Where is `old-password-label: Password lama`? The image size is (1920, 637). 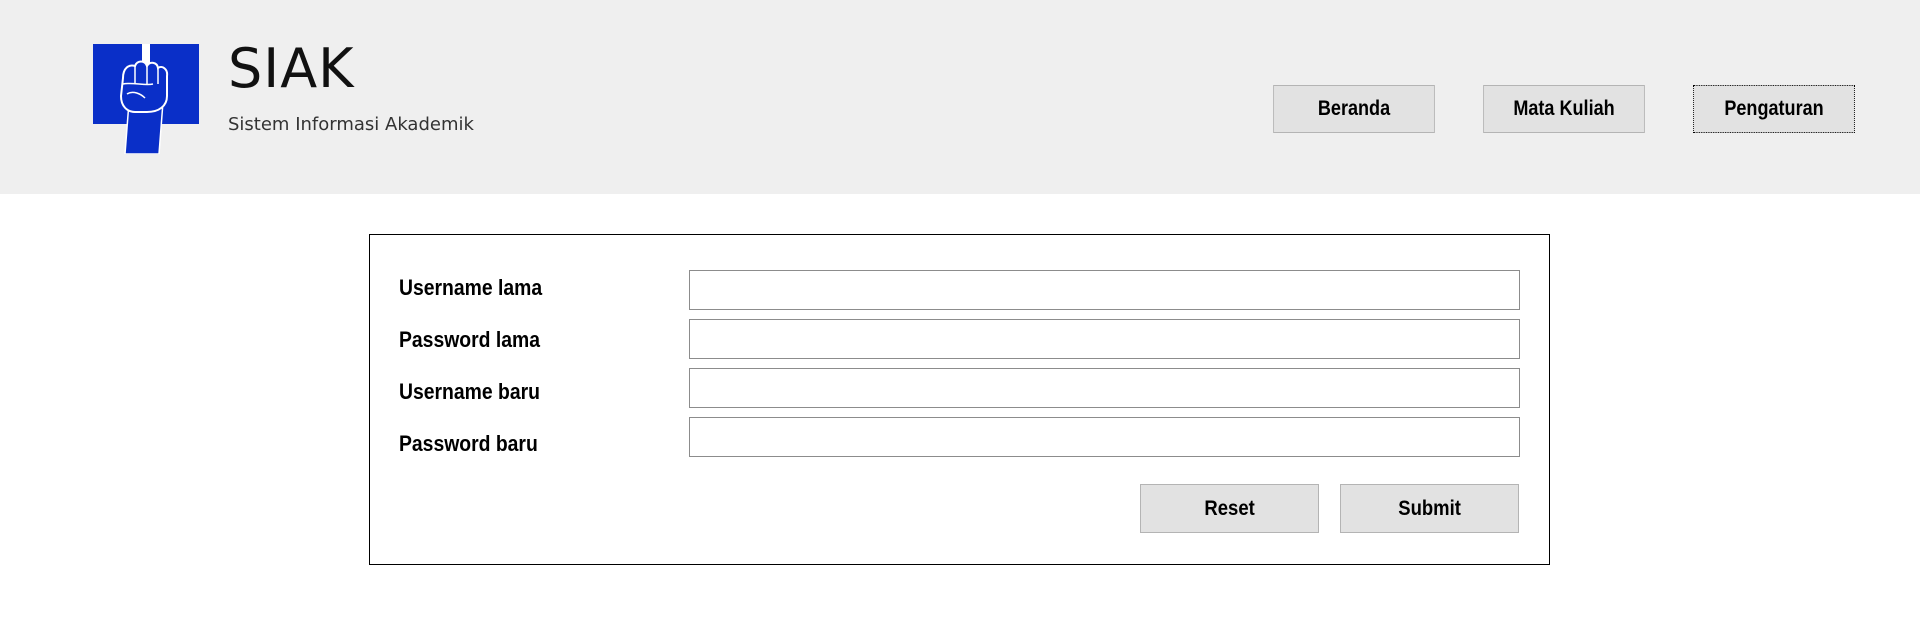 old-password-label: Password lama is located at coordinates (469, 339).